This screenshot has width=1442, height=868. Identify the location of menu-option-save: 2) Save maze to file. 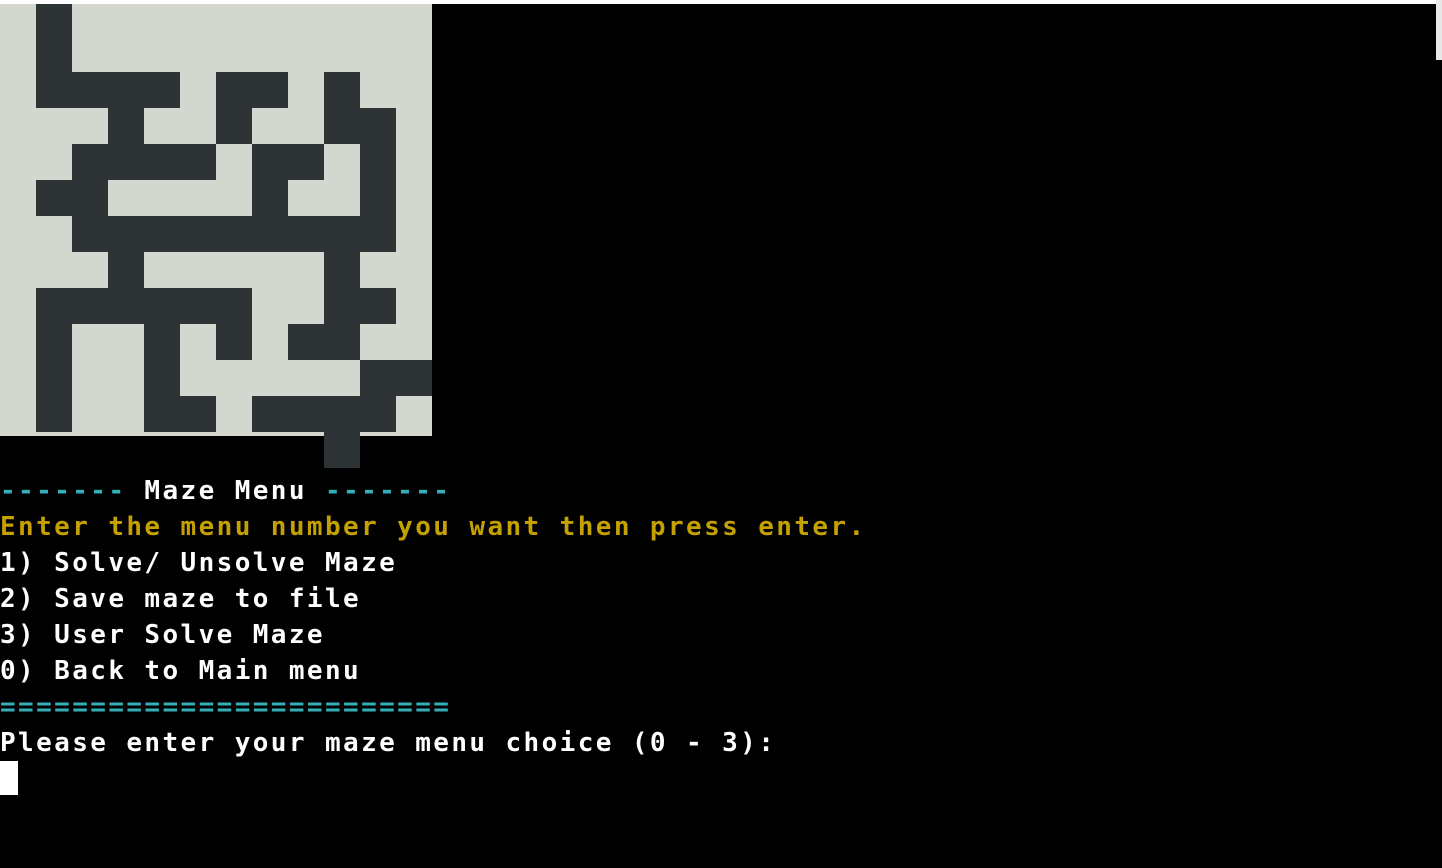
(181, 599).